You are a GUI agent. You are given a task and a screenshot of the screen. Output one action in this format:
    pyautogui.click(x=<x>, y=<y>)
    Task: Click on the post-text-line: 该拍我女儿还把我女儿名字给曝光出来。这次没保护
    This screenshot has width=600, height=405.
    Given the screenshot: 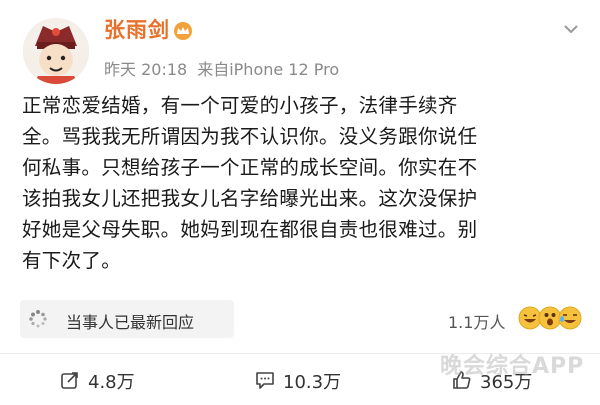 What is the action you would take?
    pyautogui.click(x=250, y=198)
    